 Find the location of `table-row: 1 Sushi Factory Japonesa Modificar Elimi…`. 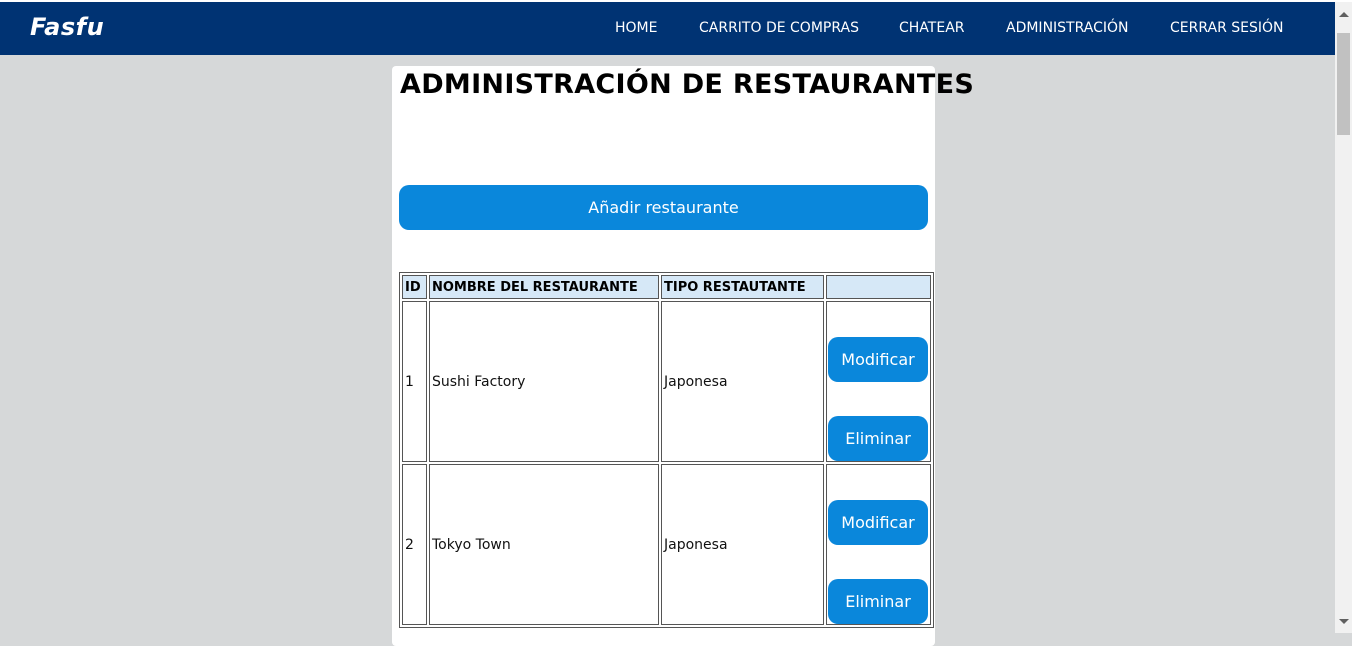

table-row: 1 Sushi Factory Japonesa Modificar Elimi… is located at coordinates (666, 381).